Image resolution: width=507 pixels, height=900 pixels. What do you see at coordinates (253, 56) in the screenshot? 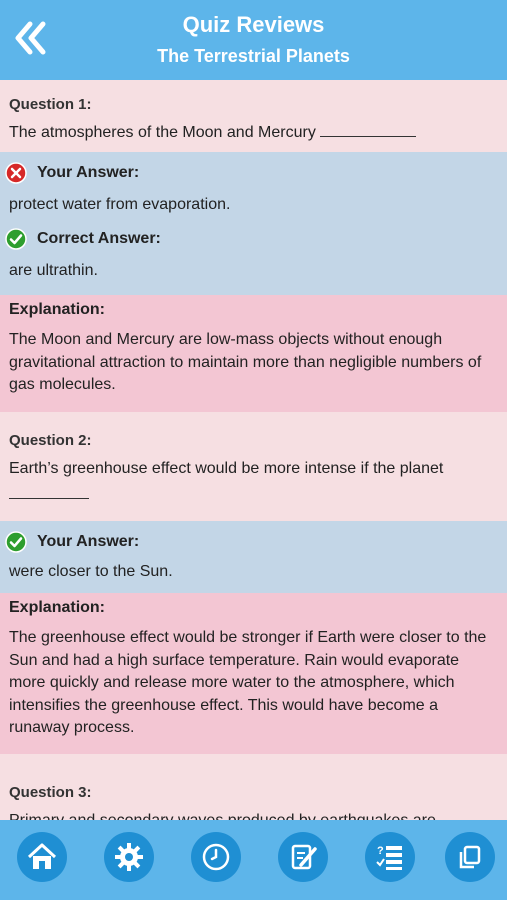
I see `page-subtitle: The Terrestrial Planets` at bounding box center [253, 56].